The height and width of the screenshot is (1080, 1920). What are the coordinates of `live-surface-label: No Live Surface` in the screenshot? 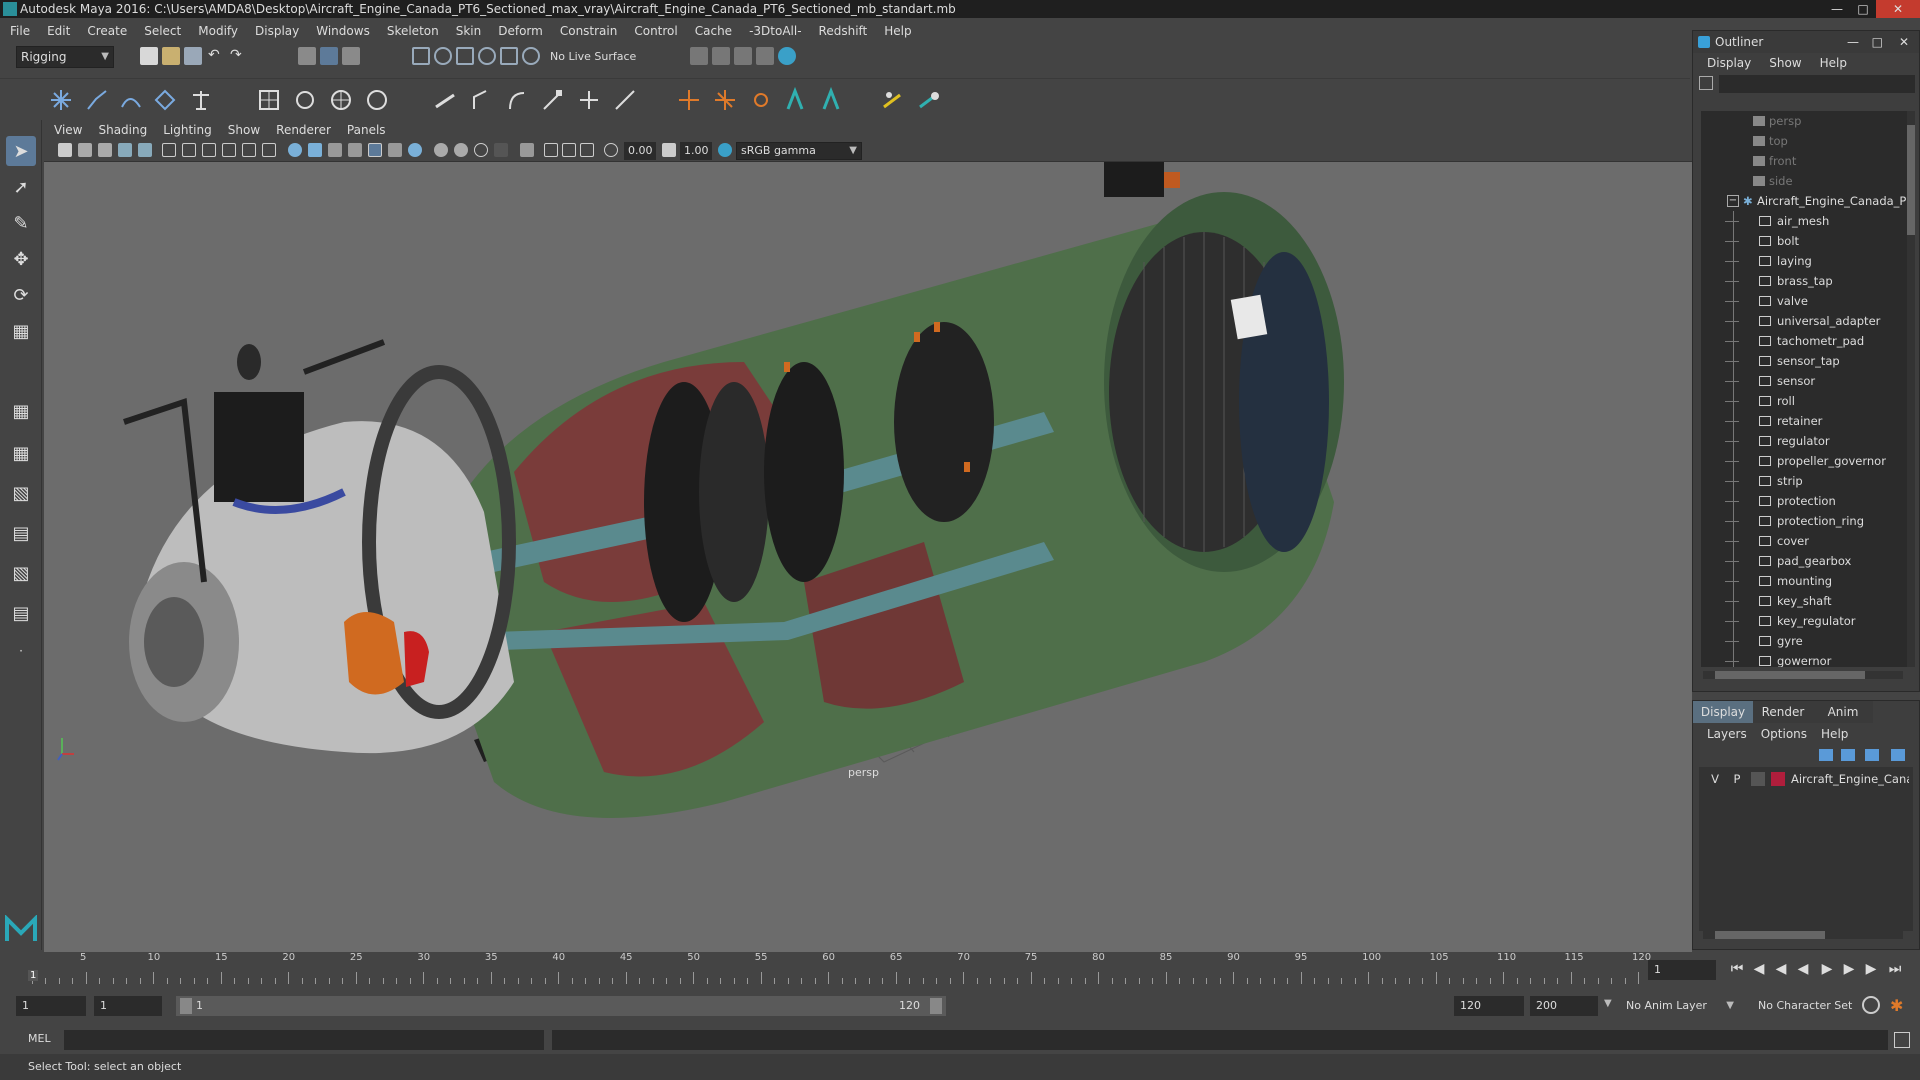 It's located at (593, 57).